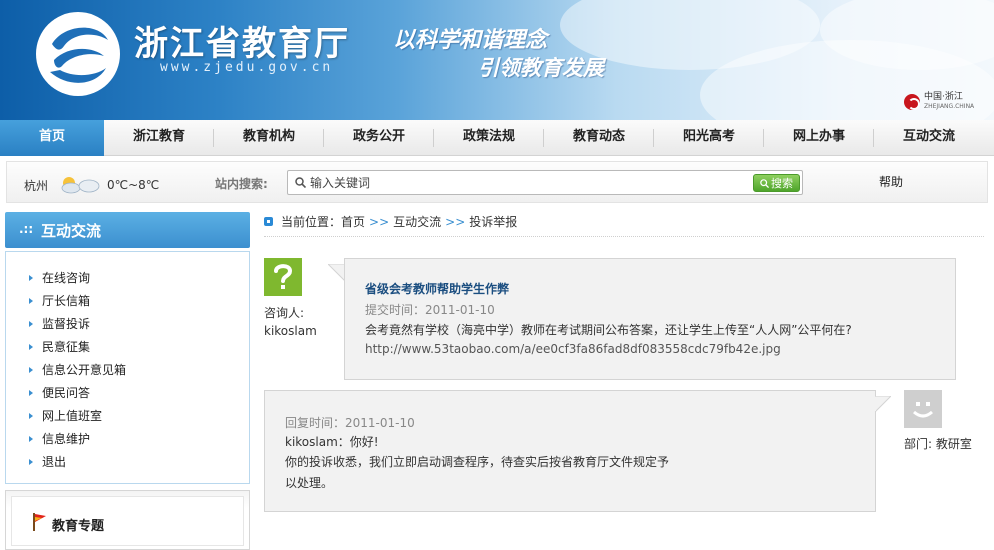 This screenshot has height=550, width=994. Describe the element at coordinates (477, 462) in the screenshot. I see `reply-body-line1: 你的投诉收悉，我们立即启动调查程序，待查实后按省教育厅文件规定予` at that location.